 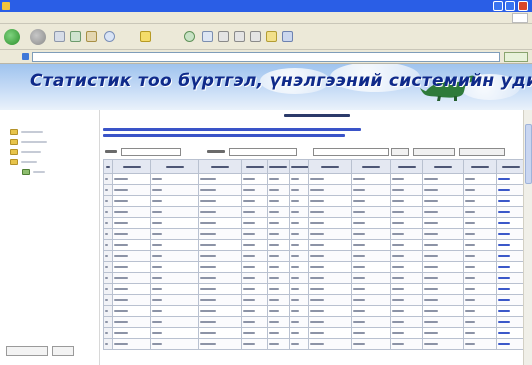 What do you see at coordinates (189, 36) in the screenshot?
I see `media-icon` at bounding box center [189, 36].